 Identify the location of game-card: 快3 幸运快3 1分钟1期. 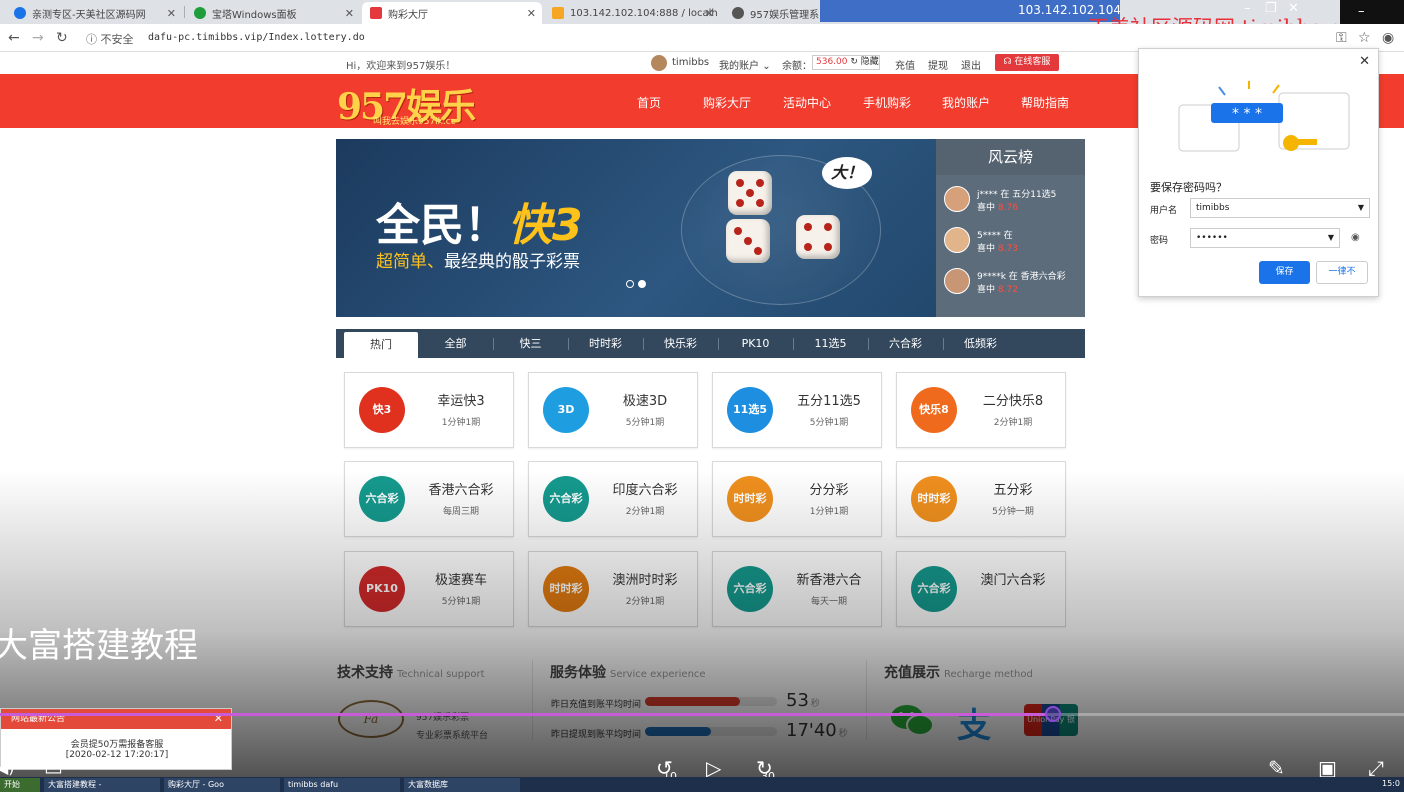
(429, 410).